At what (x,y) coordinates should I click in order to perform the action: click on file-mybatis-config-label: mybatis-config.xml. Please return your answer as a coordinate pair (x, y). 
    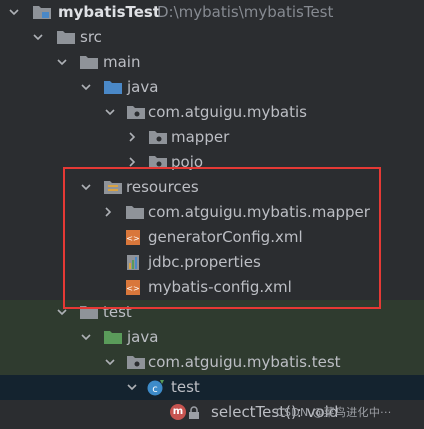
    Looking at the image, I should click on (220, 287).